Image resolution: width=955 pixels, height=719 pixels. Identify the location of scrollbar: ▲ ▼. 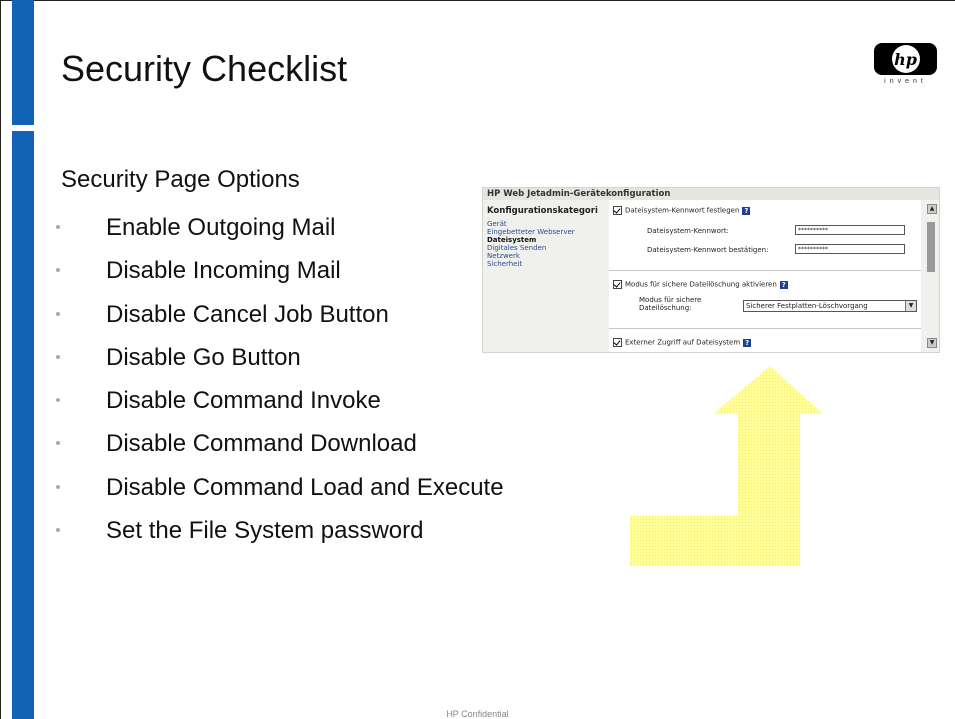
(931, 276).